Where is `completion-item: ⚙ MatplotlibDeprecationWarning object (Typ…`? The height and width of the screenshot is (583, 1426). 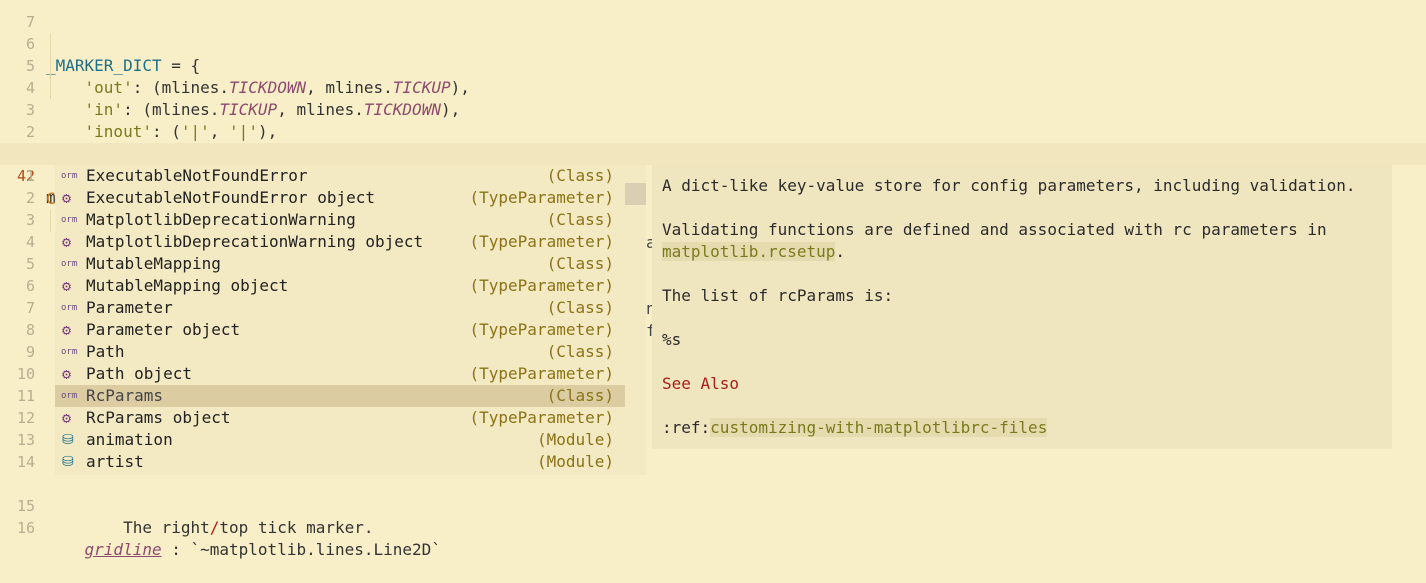
completion-item: ⚙ MatplotlibDeprecationWarning object (Typ… is located at coordinates (340, 242).